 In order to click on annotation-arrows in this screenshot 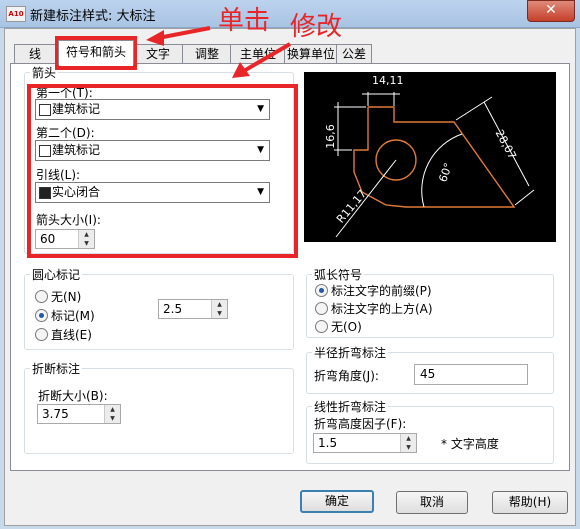, I will do `click(219, 52)`.